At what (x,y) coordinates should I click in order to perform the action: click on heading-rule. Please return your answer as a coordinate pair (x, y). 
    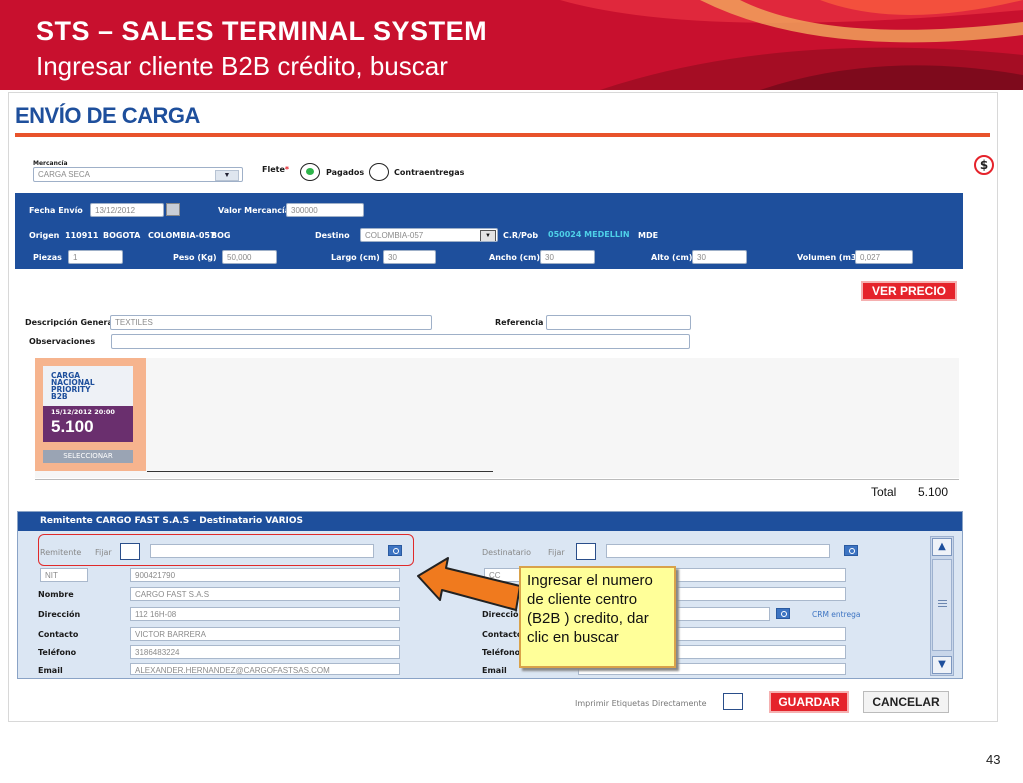
    Looking at the image, I should click on (502, 135).